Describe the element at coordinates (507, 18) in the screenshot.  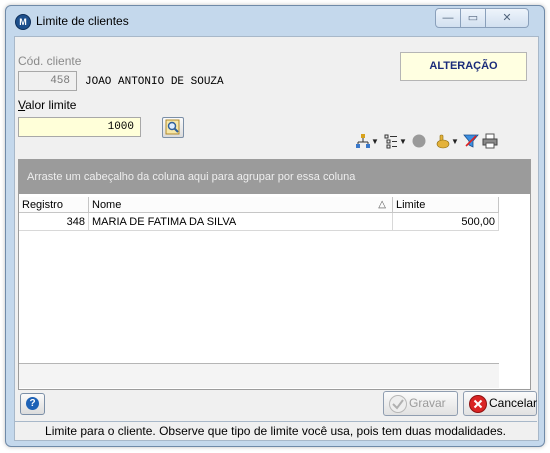
I see `close-button: ✕` at that location.